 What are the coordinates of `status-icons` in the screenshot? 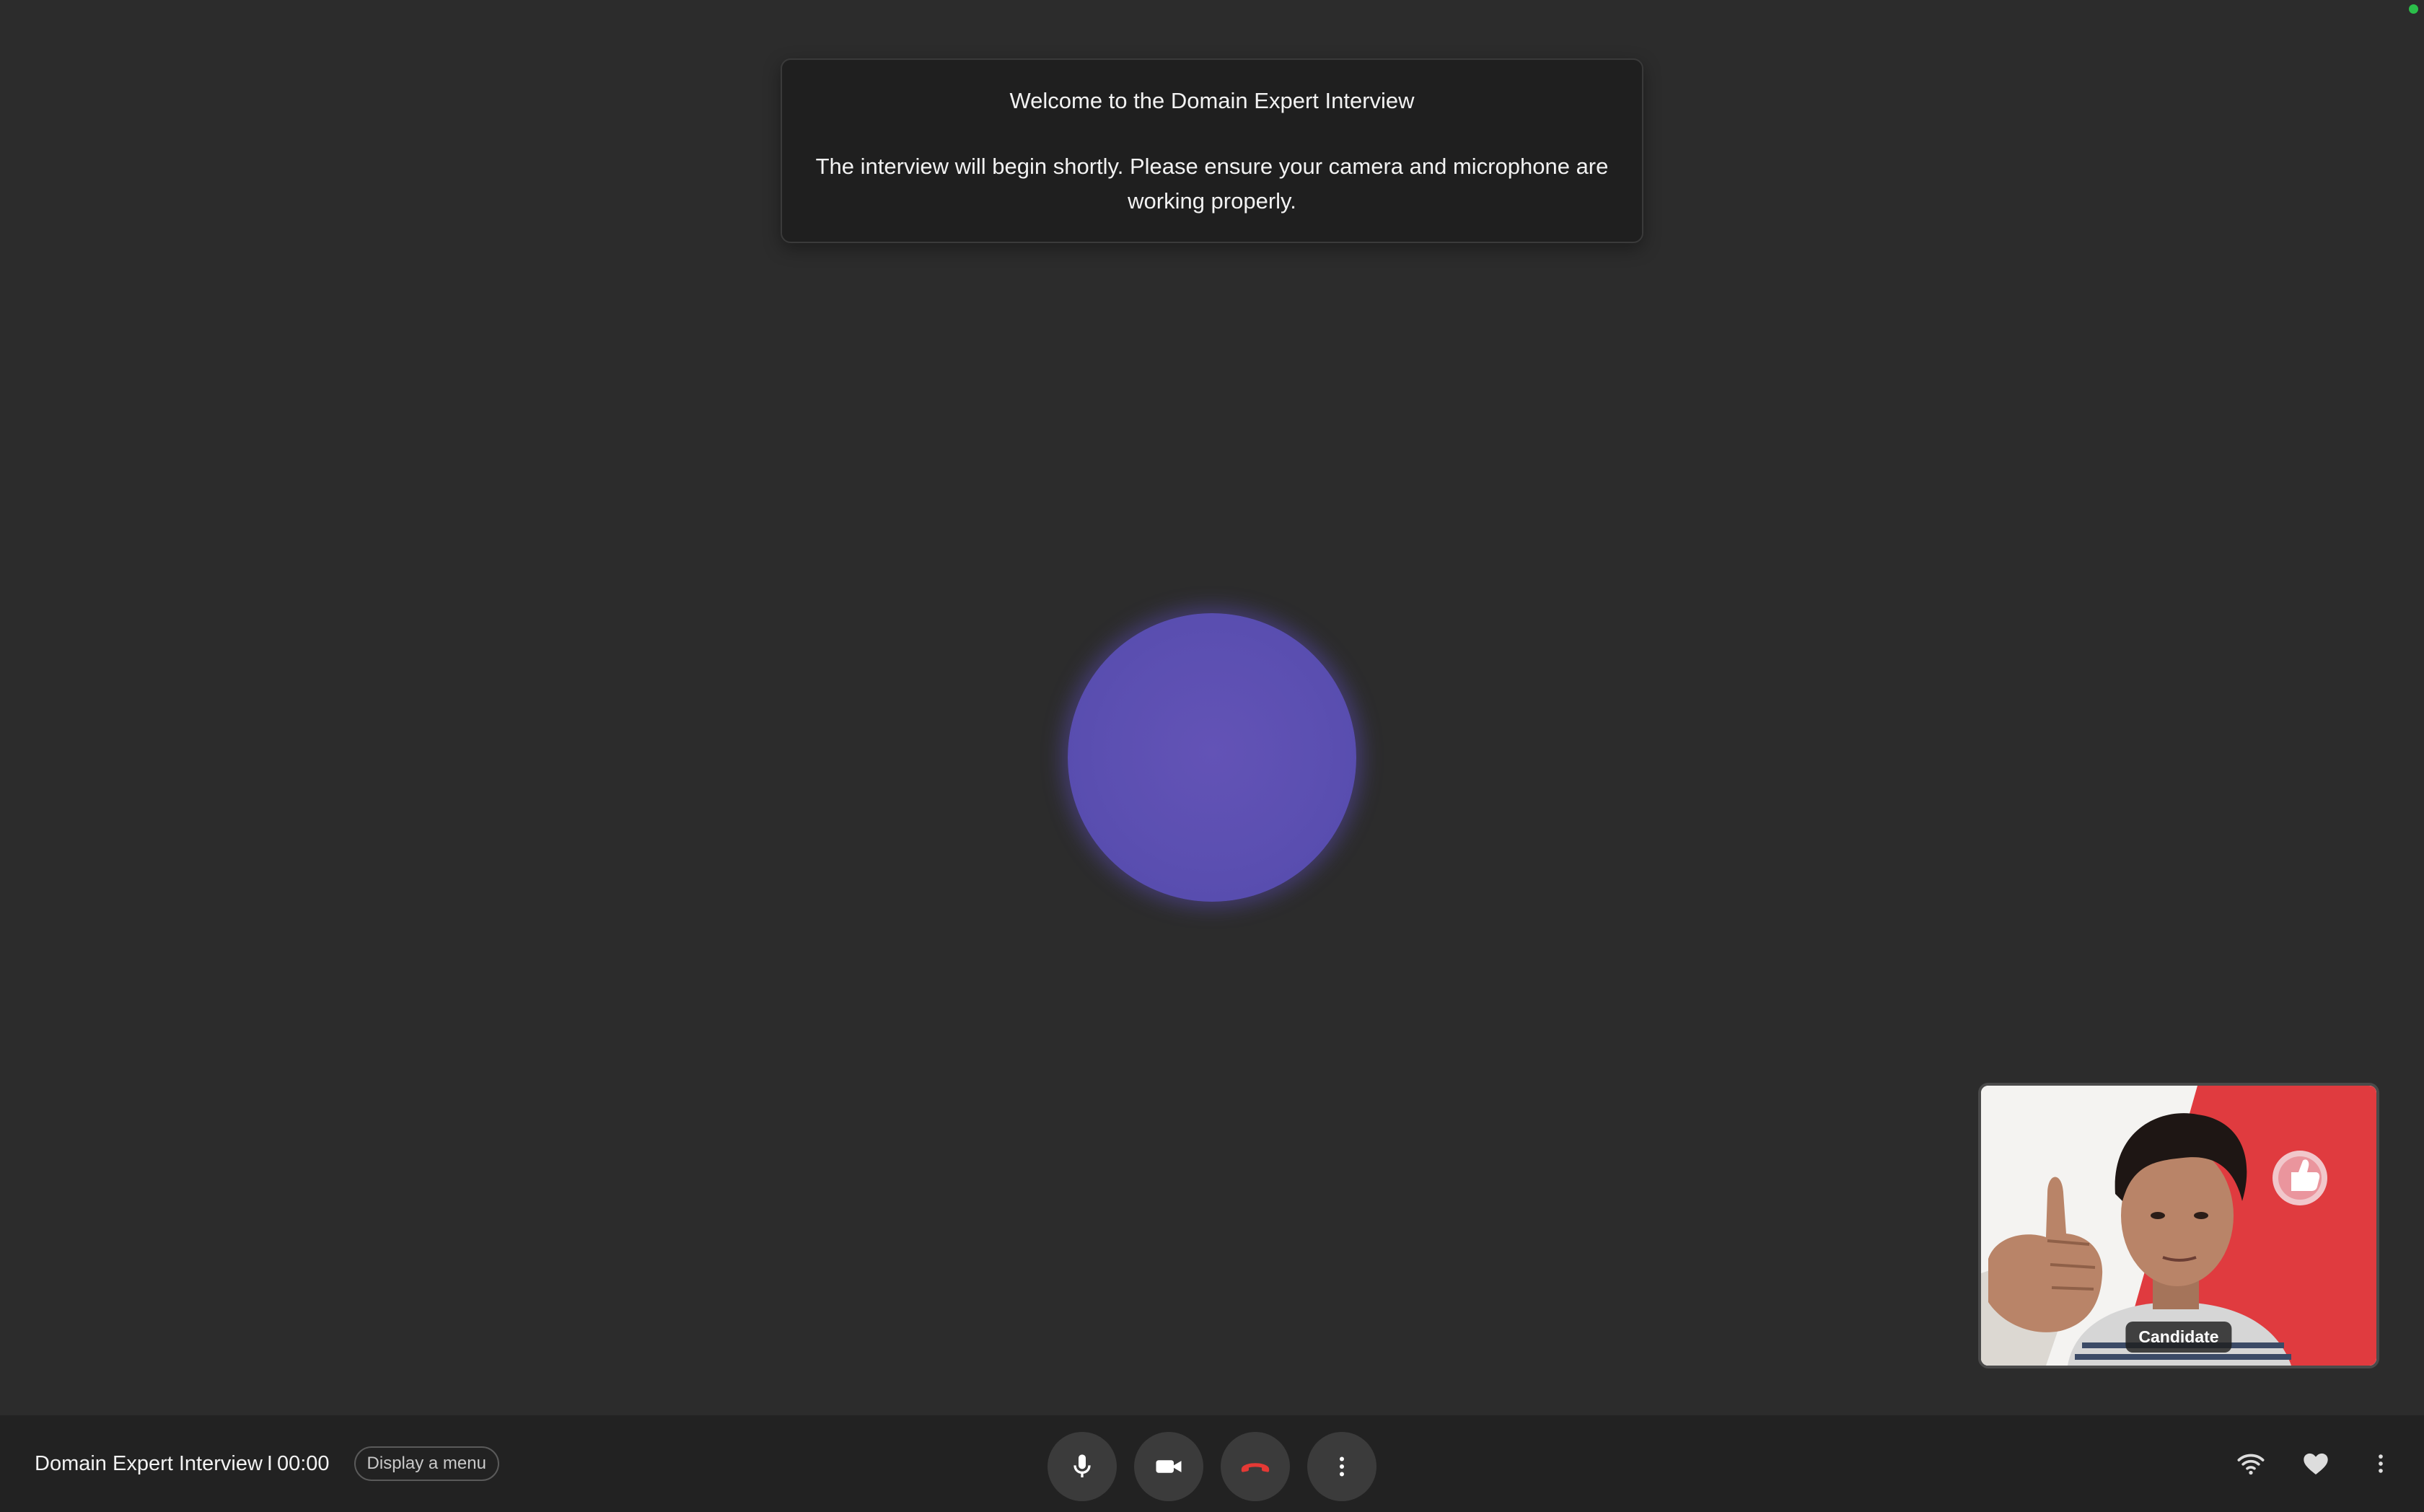 It's located at (2315, 1463).